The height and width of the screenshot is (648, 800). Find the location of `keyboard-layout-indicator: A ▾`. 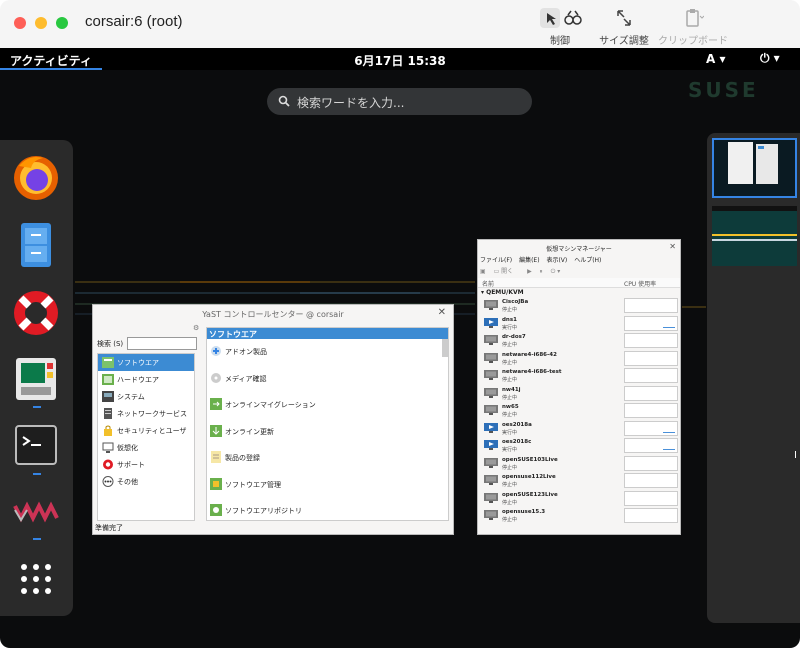

keyboard-layout-indicator: A ▾ is located at coordinates (716, 59).